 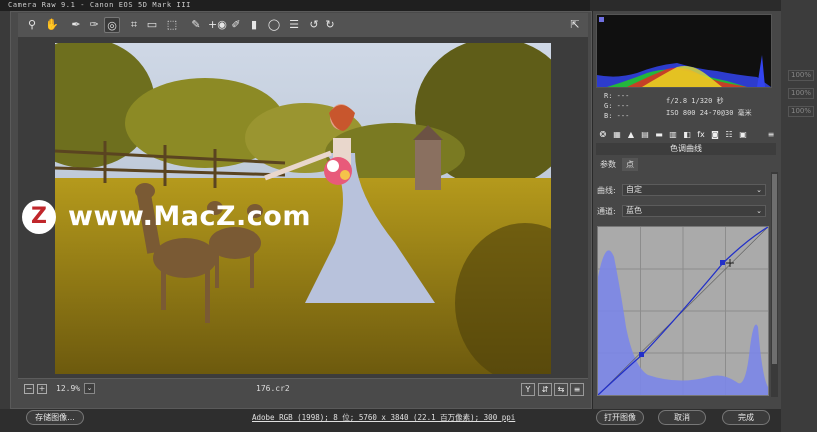 What do you see at coordinates (295, 5) in the screenshot?
I see `title-bar: Camera Raw 9.1 - Canon EOS 5D Mark III` at bounding box center [295, 5].